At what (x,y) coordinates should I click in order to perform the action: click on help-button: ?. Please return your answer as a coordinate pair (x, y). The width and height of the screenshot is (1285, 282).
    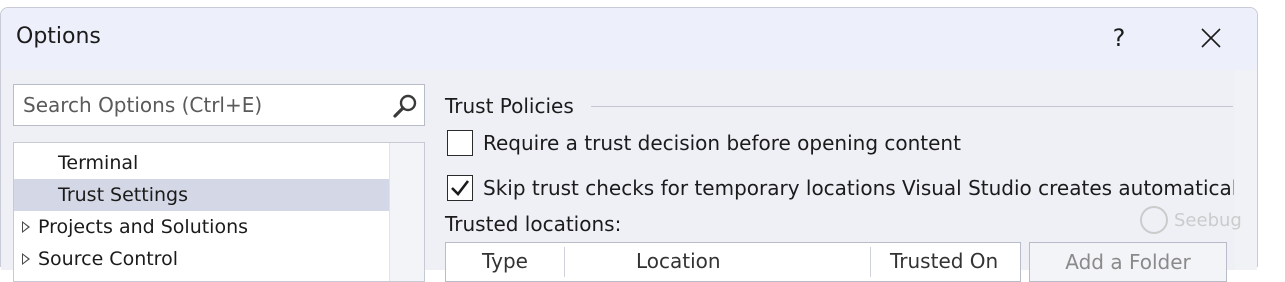
    Looking at the image, I should click on (1119, 38).